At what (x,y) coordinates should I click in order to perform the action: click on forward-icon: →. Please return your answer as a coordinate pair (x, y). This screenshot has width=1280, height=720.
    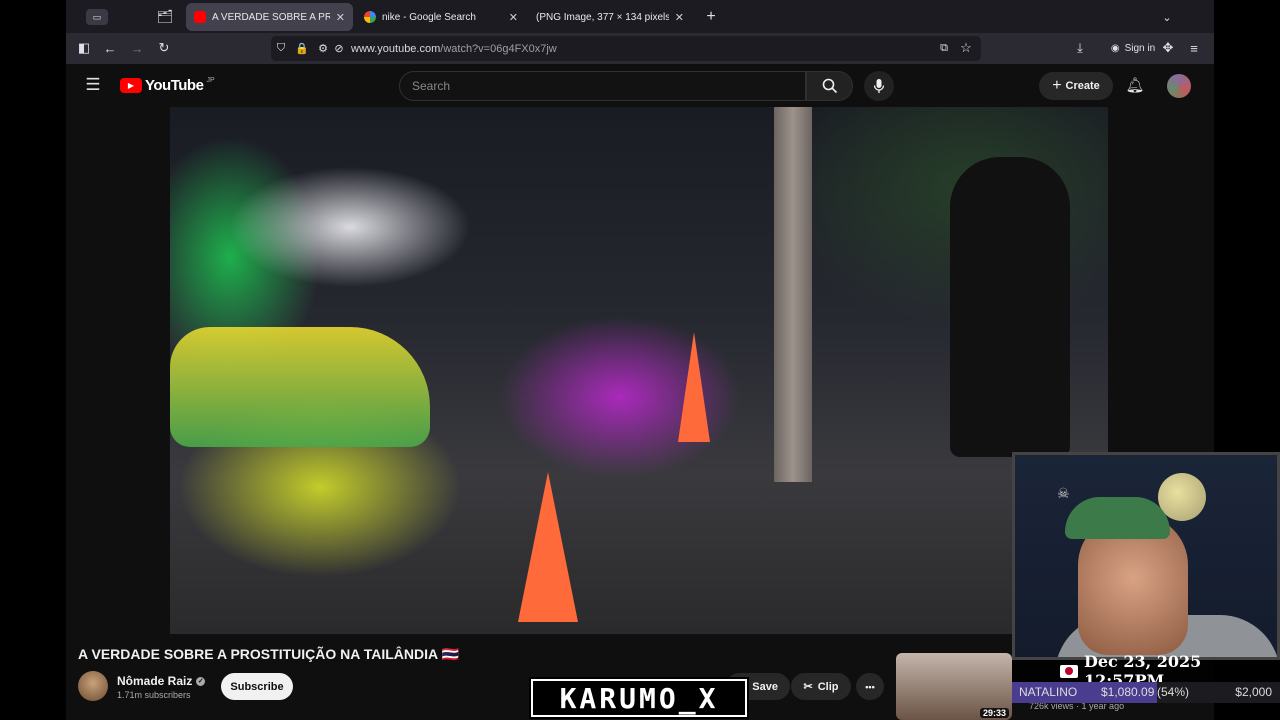
    Looking at the image, I should click on (137, 48).